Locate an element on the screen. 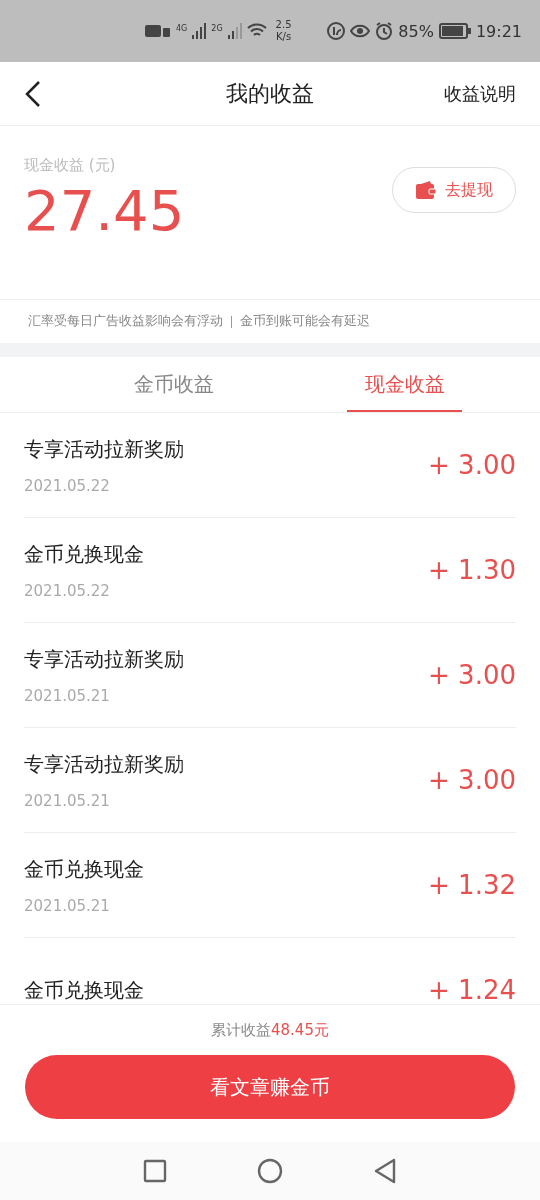 This screenshot has height=1200, width=540. back-icon is located at coordinates (33, 93).